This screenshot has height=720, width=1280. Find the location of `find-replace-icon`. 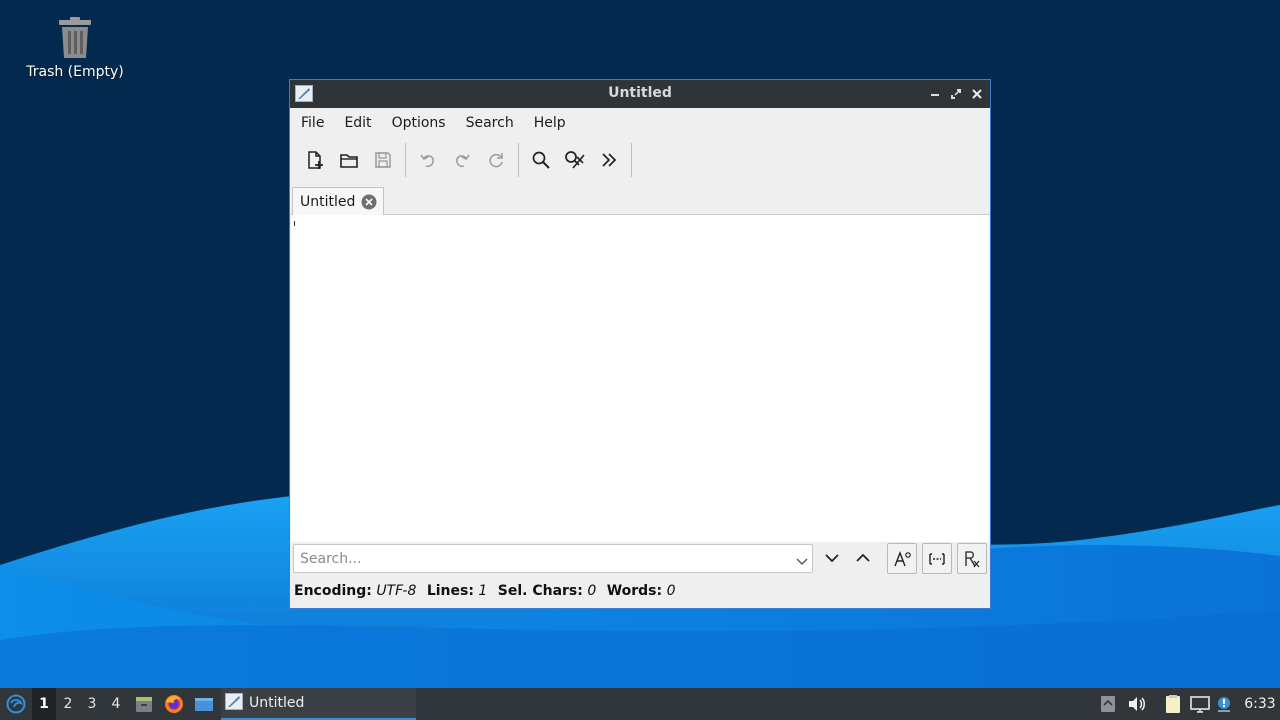

find-replace-icon is located at coordinates (575, 160).